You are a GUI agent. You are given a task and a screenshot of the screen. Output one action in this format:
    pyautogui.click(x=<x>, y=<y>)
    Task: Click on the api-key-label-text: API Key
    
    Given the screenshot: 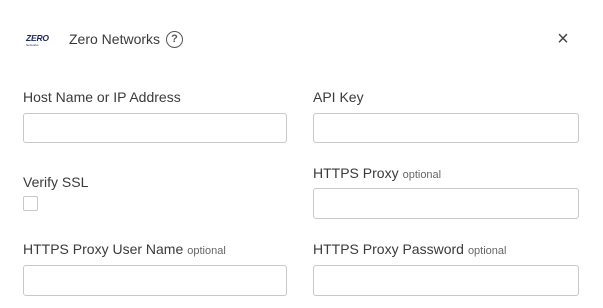 What is the action you would take?
    pyautogui.click(x=338, y=97)
    